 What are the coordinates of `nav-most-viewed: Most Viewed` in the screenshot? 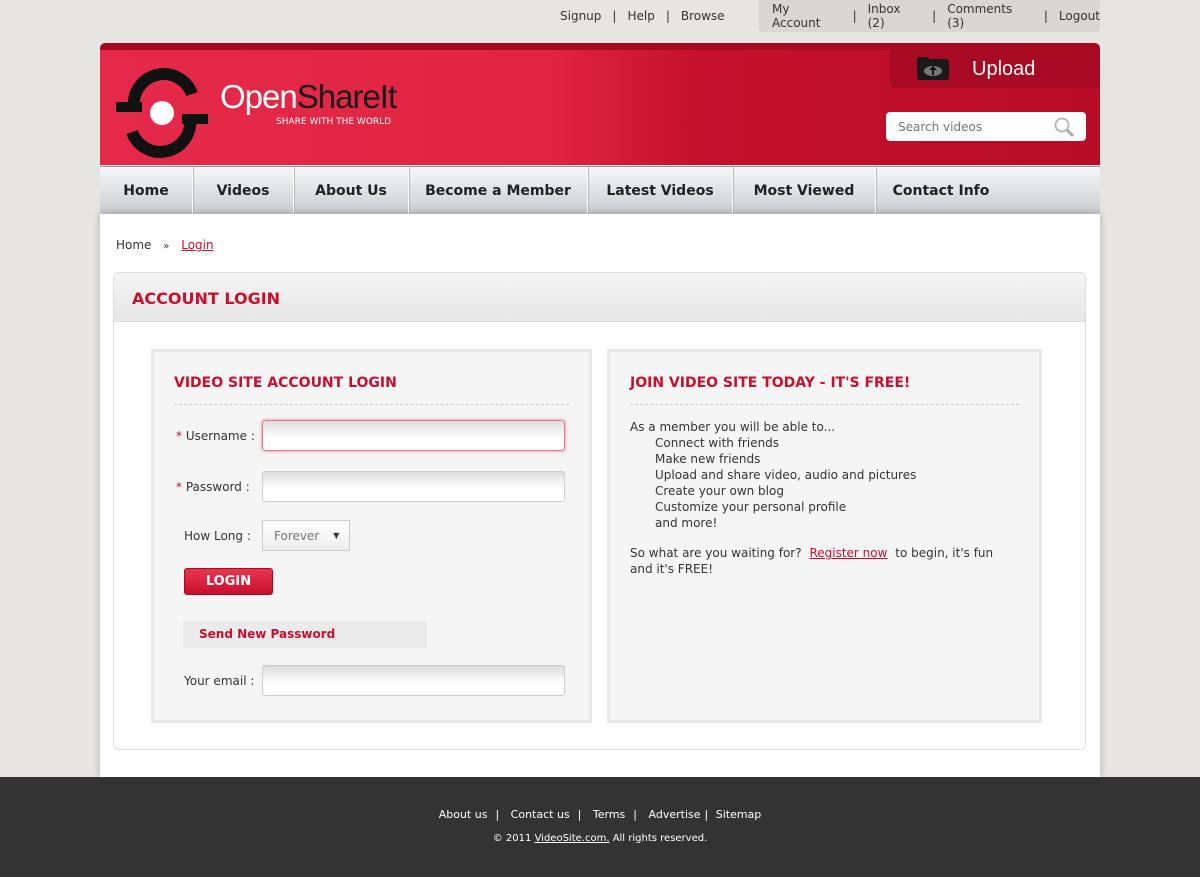 It's located at (804, 191).